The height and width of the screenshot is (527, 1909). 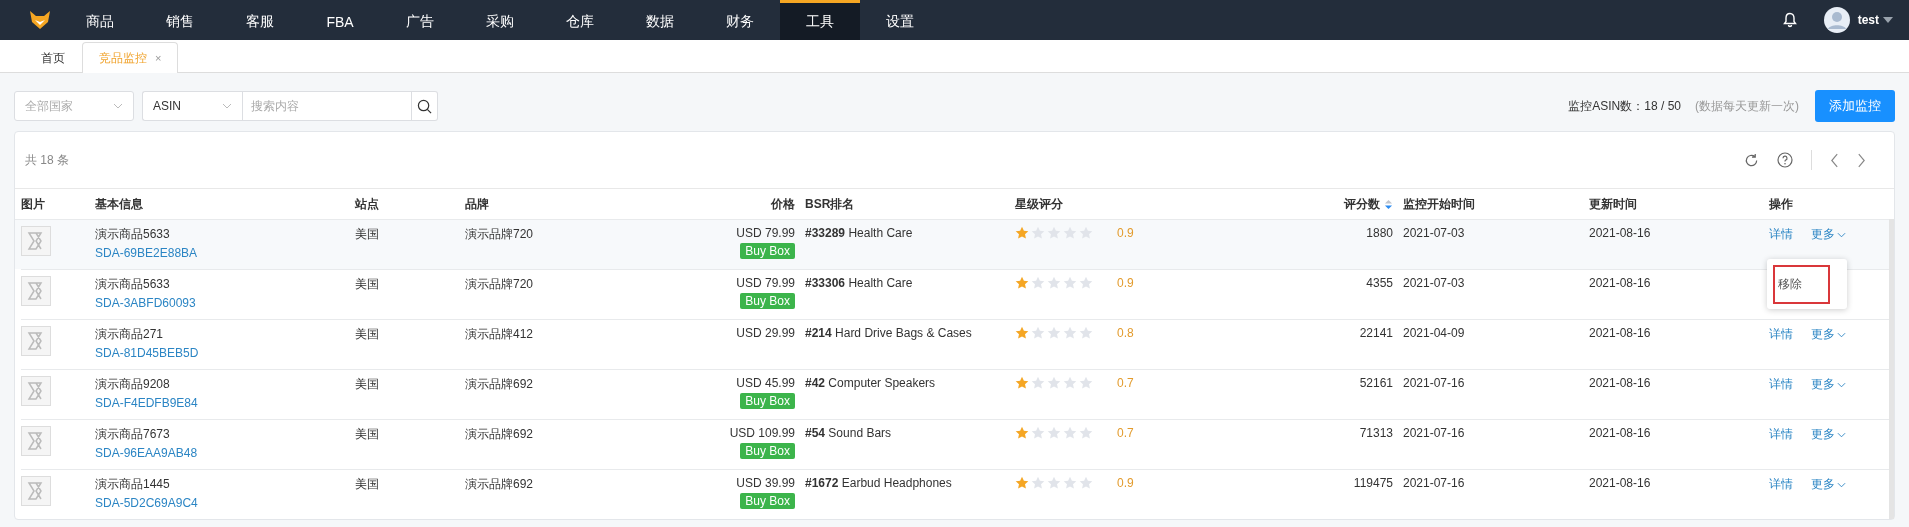 I want to click on column-header: 评分数, so click(x=1362, y=204).